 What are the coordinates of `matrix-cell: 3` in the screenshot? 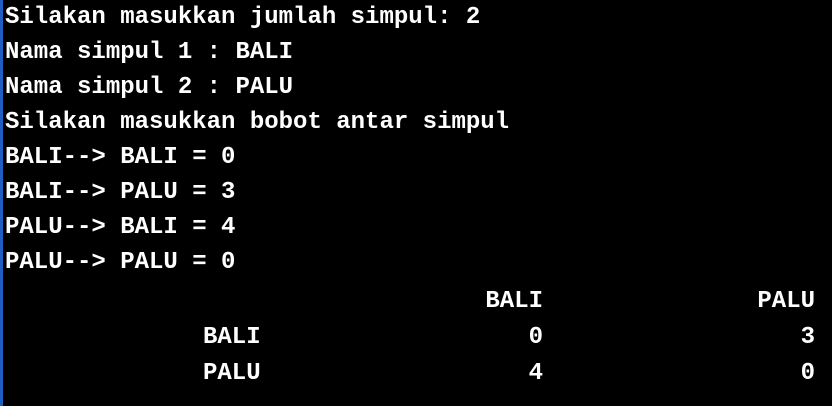 It's located at (807, 337).